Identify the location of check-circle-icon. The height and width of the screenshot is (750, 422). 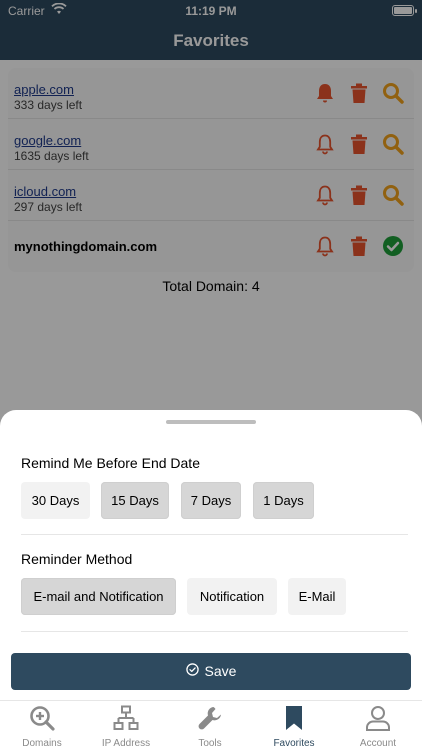
(192, 671).